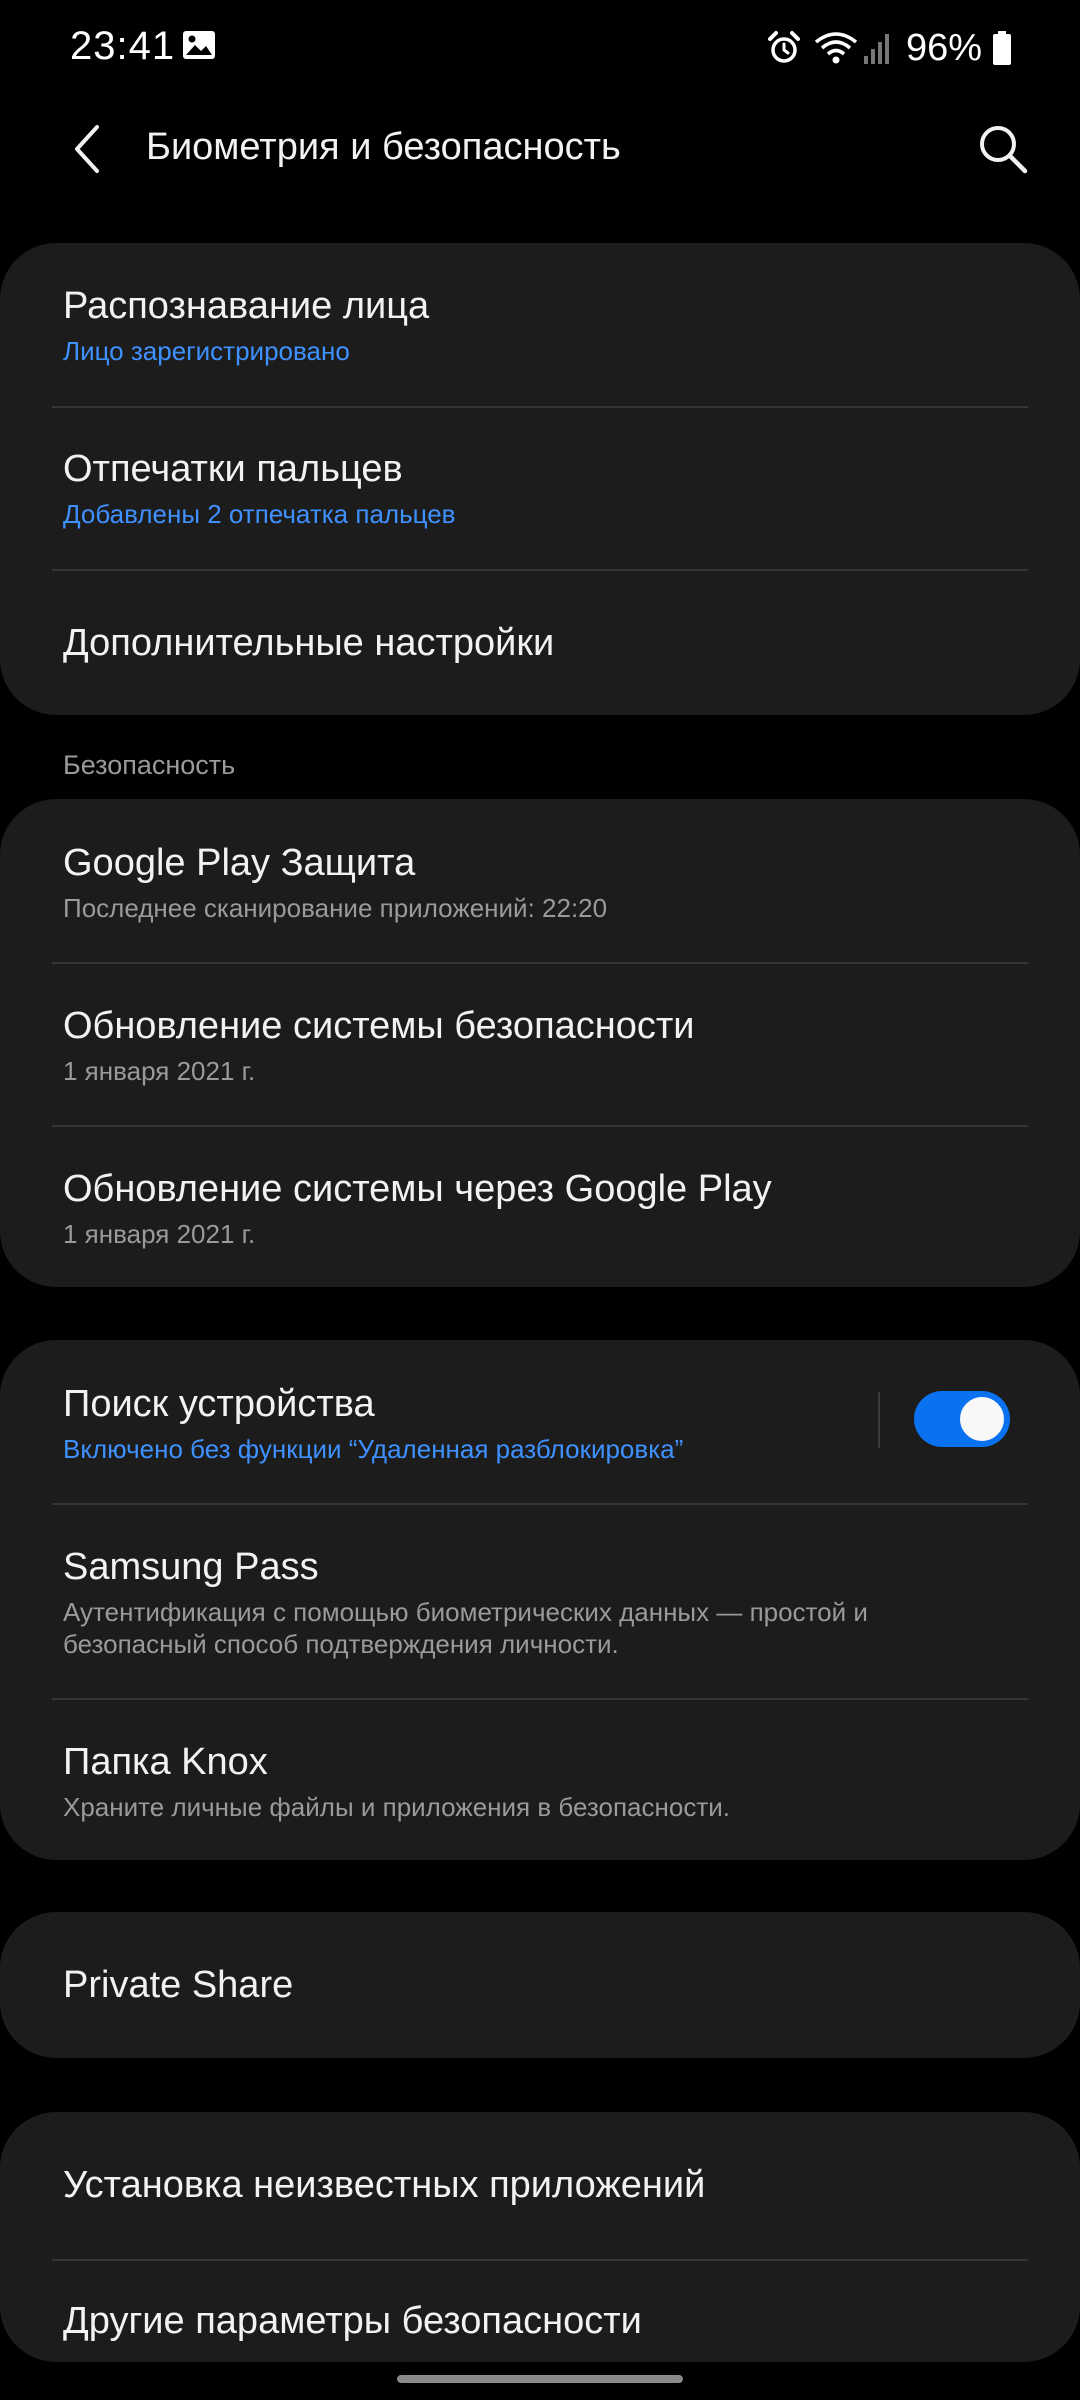  I want to click on other-security-settings-item: Другие параметры безопасности, so click(540, 2321).